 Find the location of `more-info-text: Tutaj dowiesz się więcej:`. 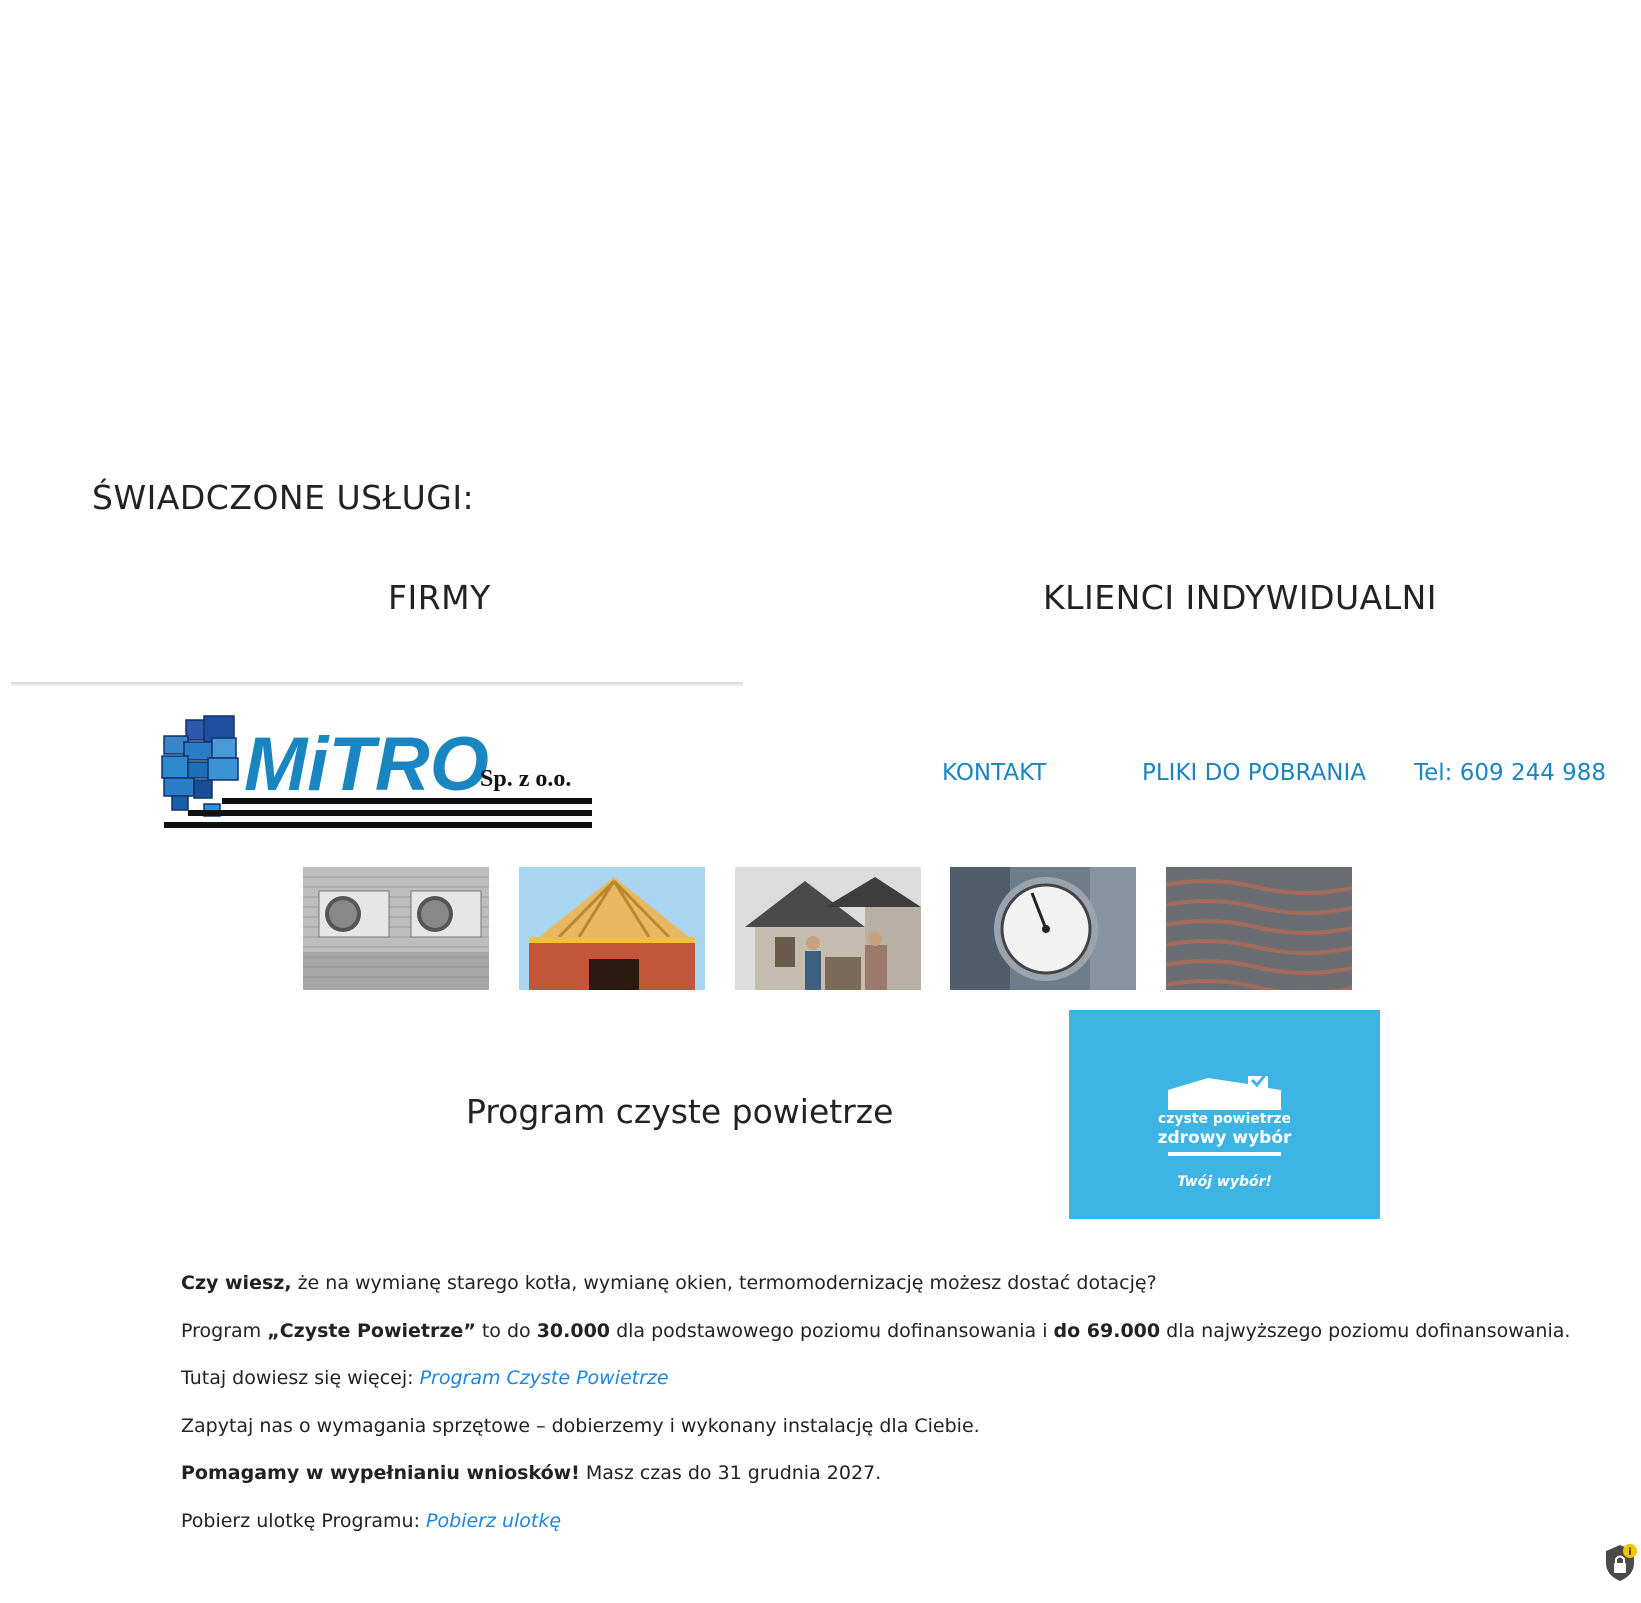

more-info-text: Tutaj dowiesz się więcej: is located at coordinates (300, 1378).